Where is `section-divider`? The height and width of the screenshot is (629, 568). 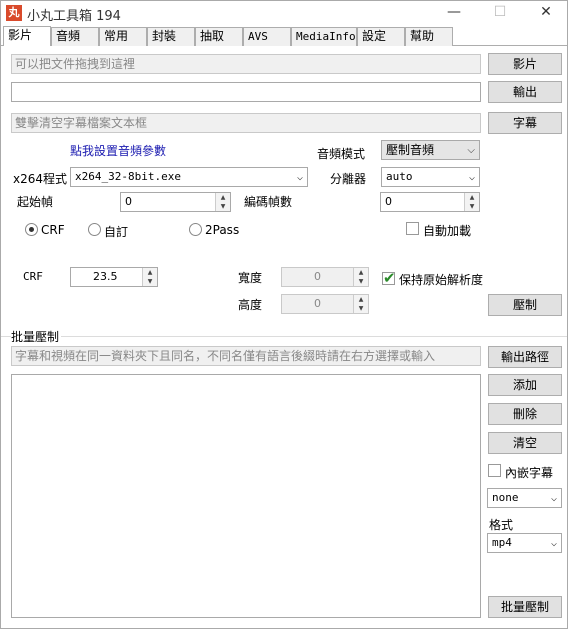 section-divider is located at coordinates (284, 336).